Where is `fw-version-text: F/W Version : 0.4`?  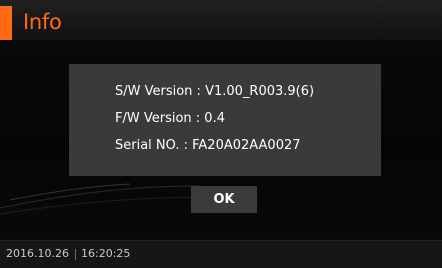 fw-version-text: F/W Version : 0.4 is located at coordinates (170, 118).